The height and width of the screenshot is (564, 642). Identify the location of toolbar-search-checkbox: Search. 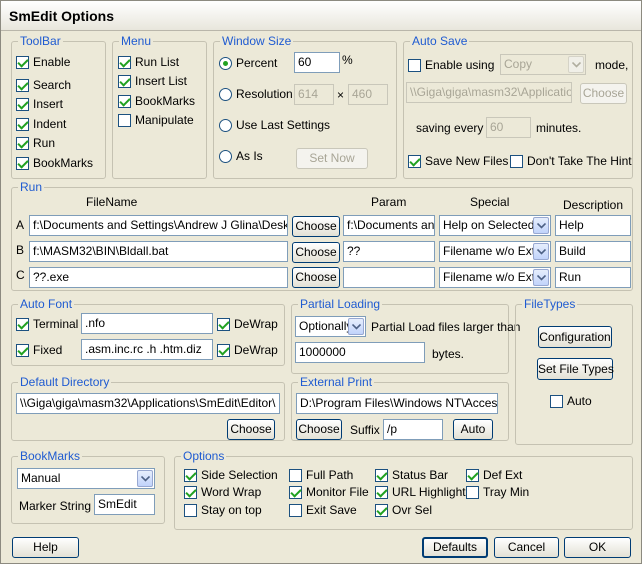
(43, 85).